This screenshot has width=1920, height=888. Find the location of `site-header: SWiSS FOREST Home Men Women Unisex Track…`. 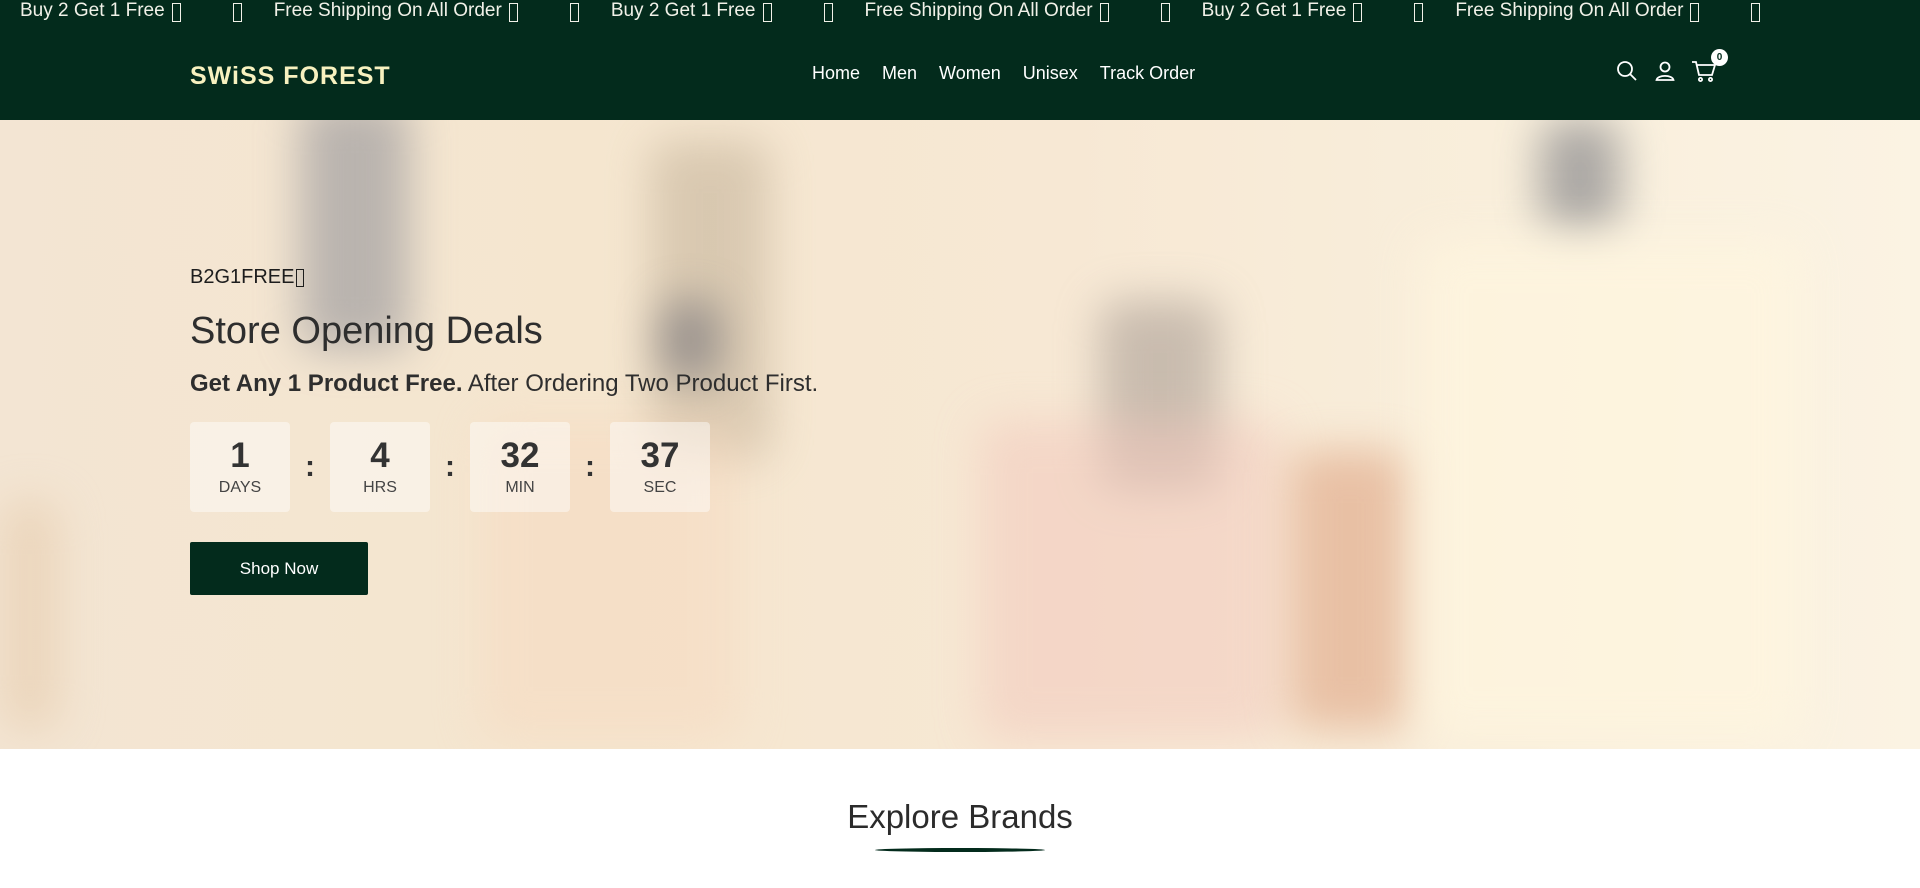

site-header: SWiSS FOREST Home Men Women Unisex Track… is located at coordinates (960, 73).